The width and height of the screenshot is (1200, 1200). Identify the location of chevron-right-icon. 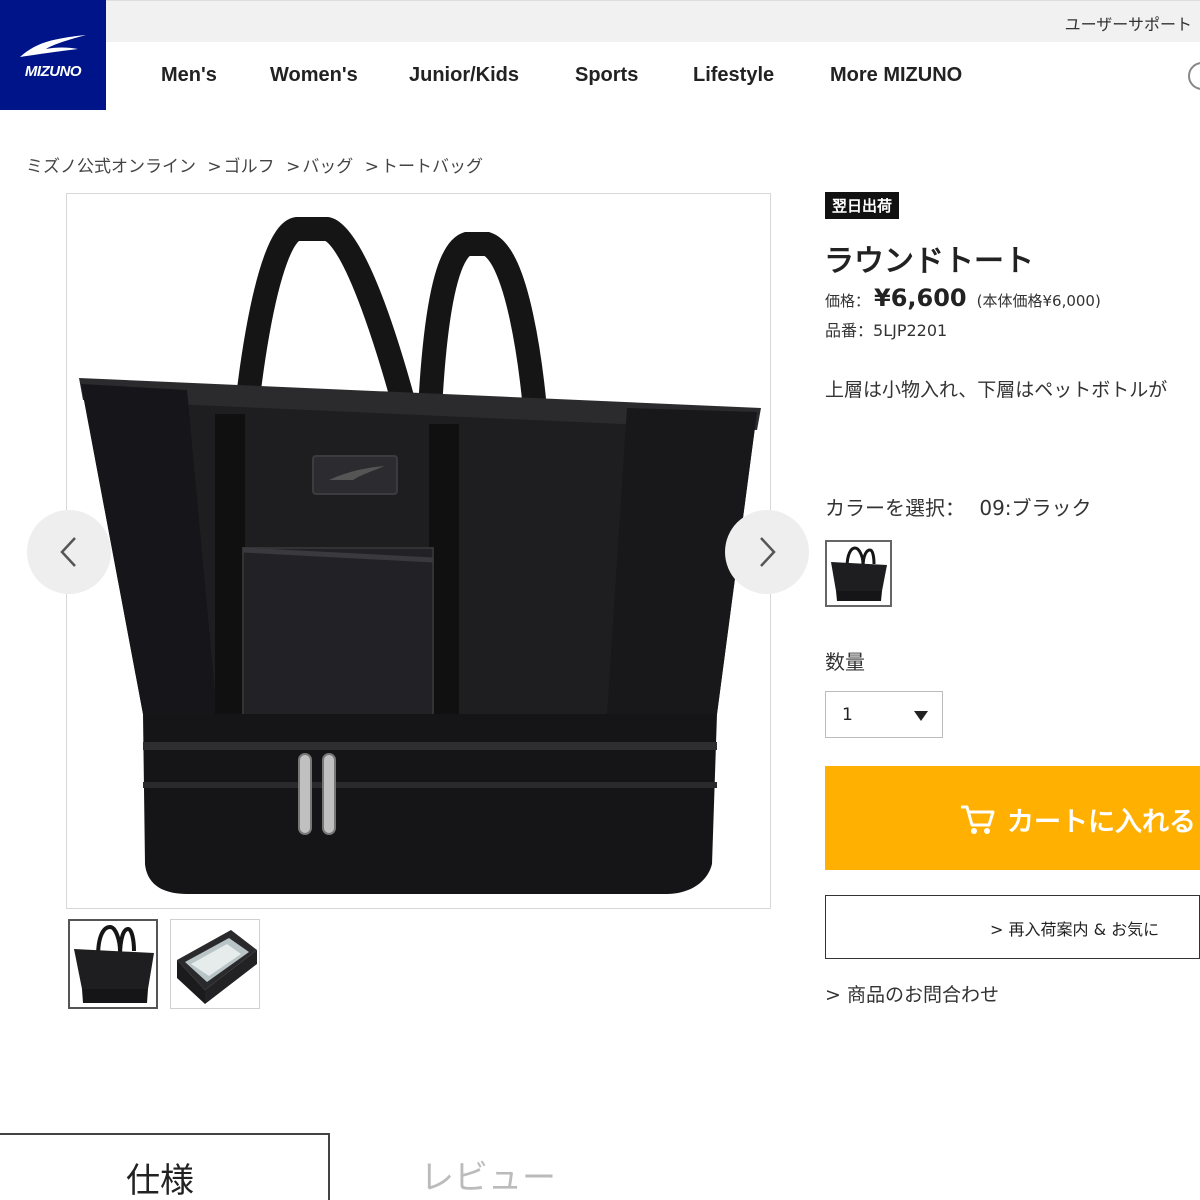
(768, 552).